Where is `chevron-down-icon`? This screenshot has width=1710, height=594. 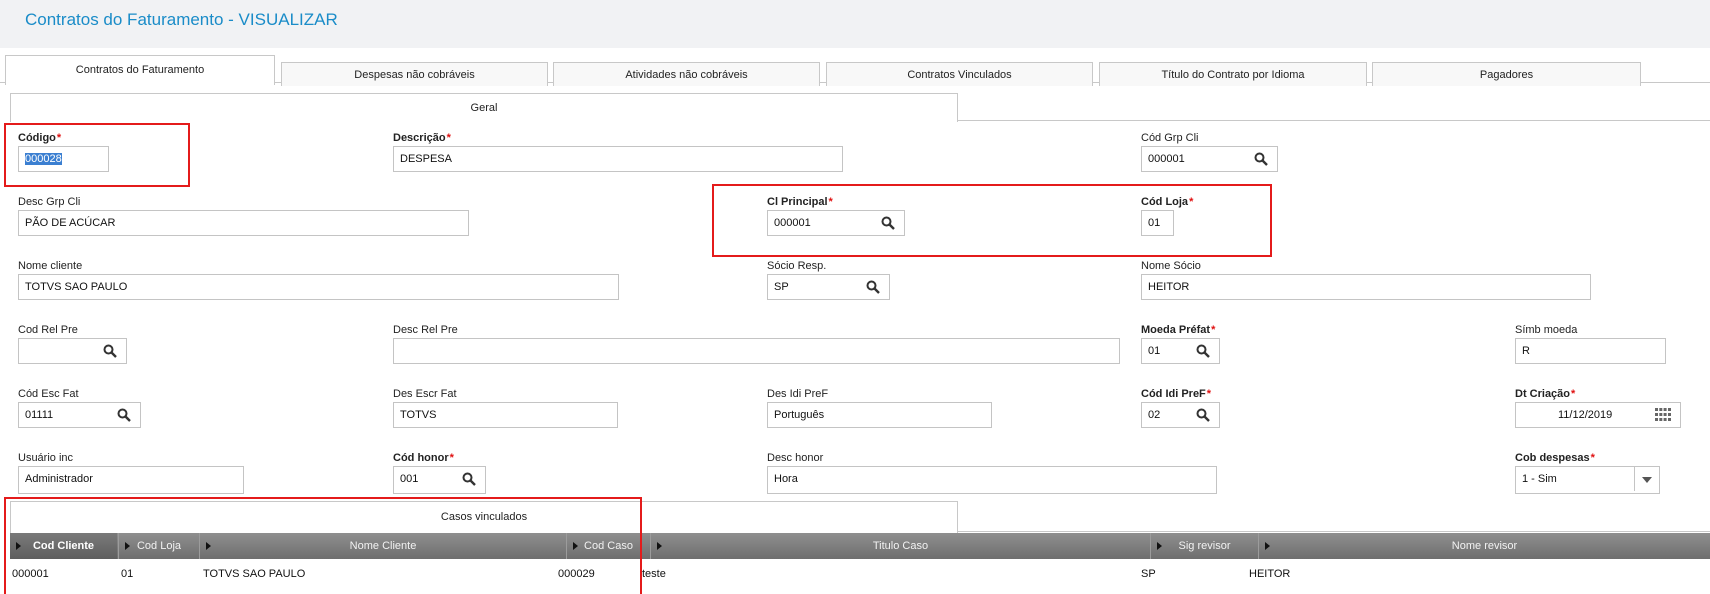 chevron-down-icon is located at coordinates (1646, 479).